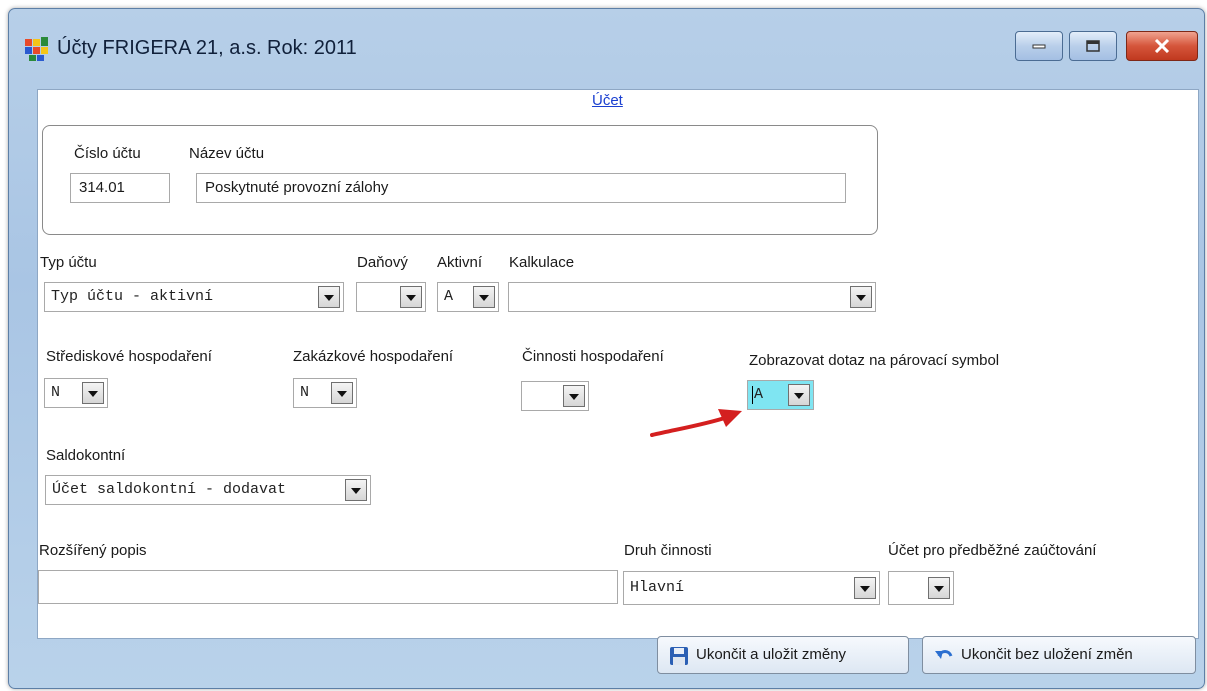  I want to click on title-bar: Účty FRIGERA 21, a.s. Rok: 2011, so click(606, 45).